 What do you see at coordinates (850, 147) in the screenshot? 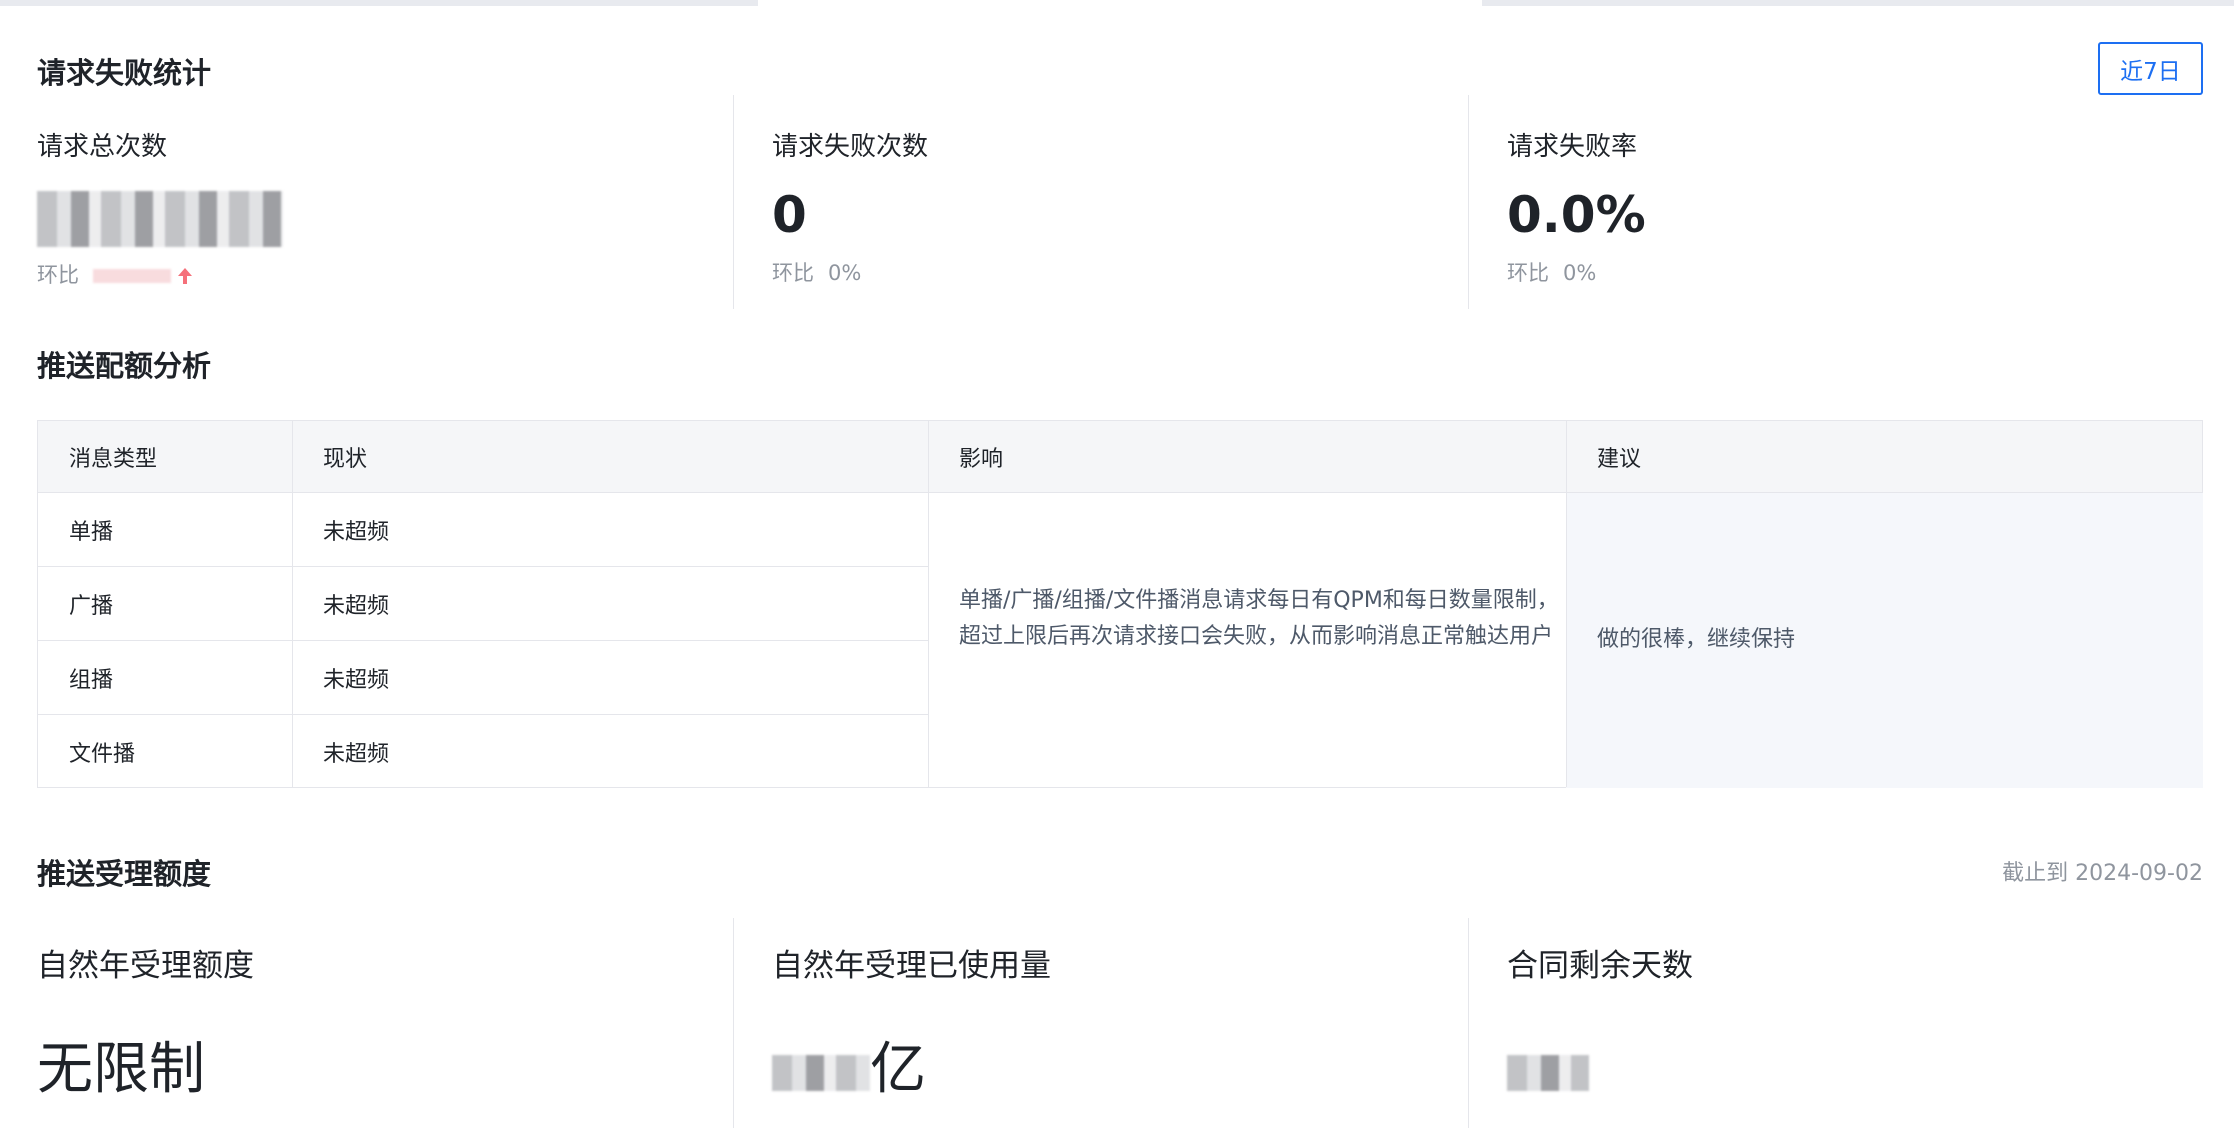
I see `stat-label: 请求失败次数` at bounding box center [850, 147].